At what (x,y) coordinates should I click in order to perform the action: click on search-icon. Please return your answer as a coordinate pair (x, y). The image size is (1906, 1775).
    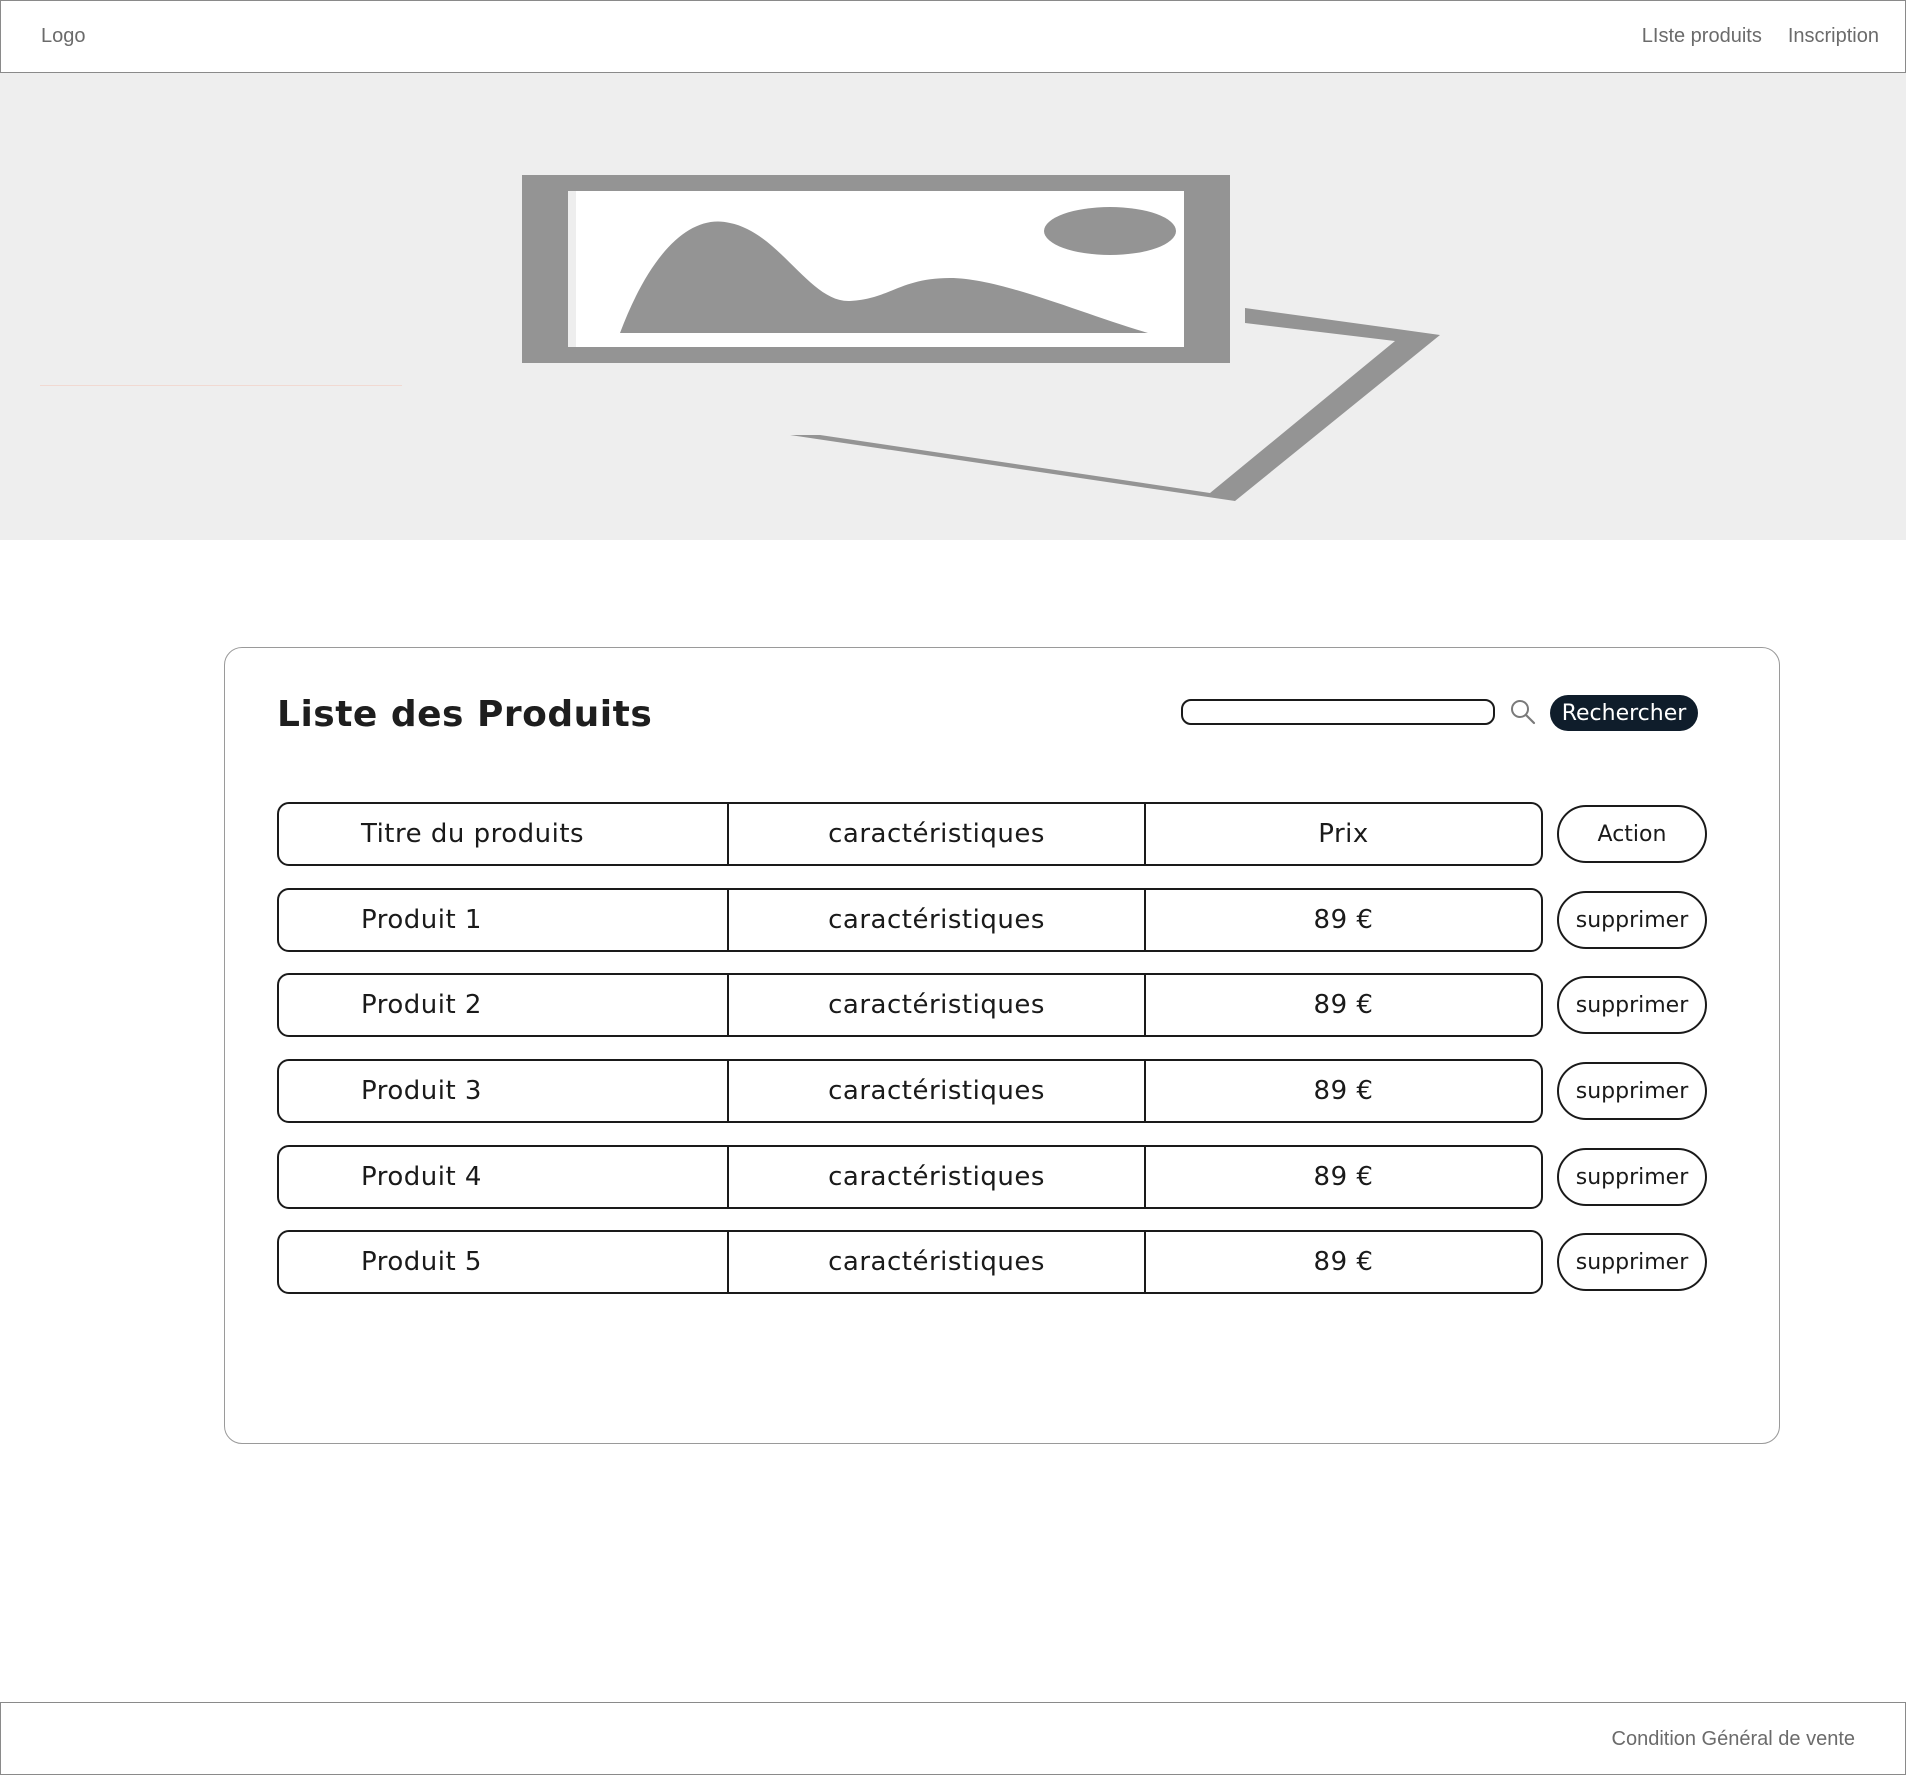
    Looking at the image, I should click on (1523, 712).